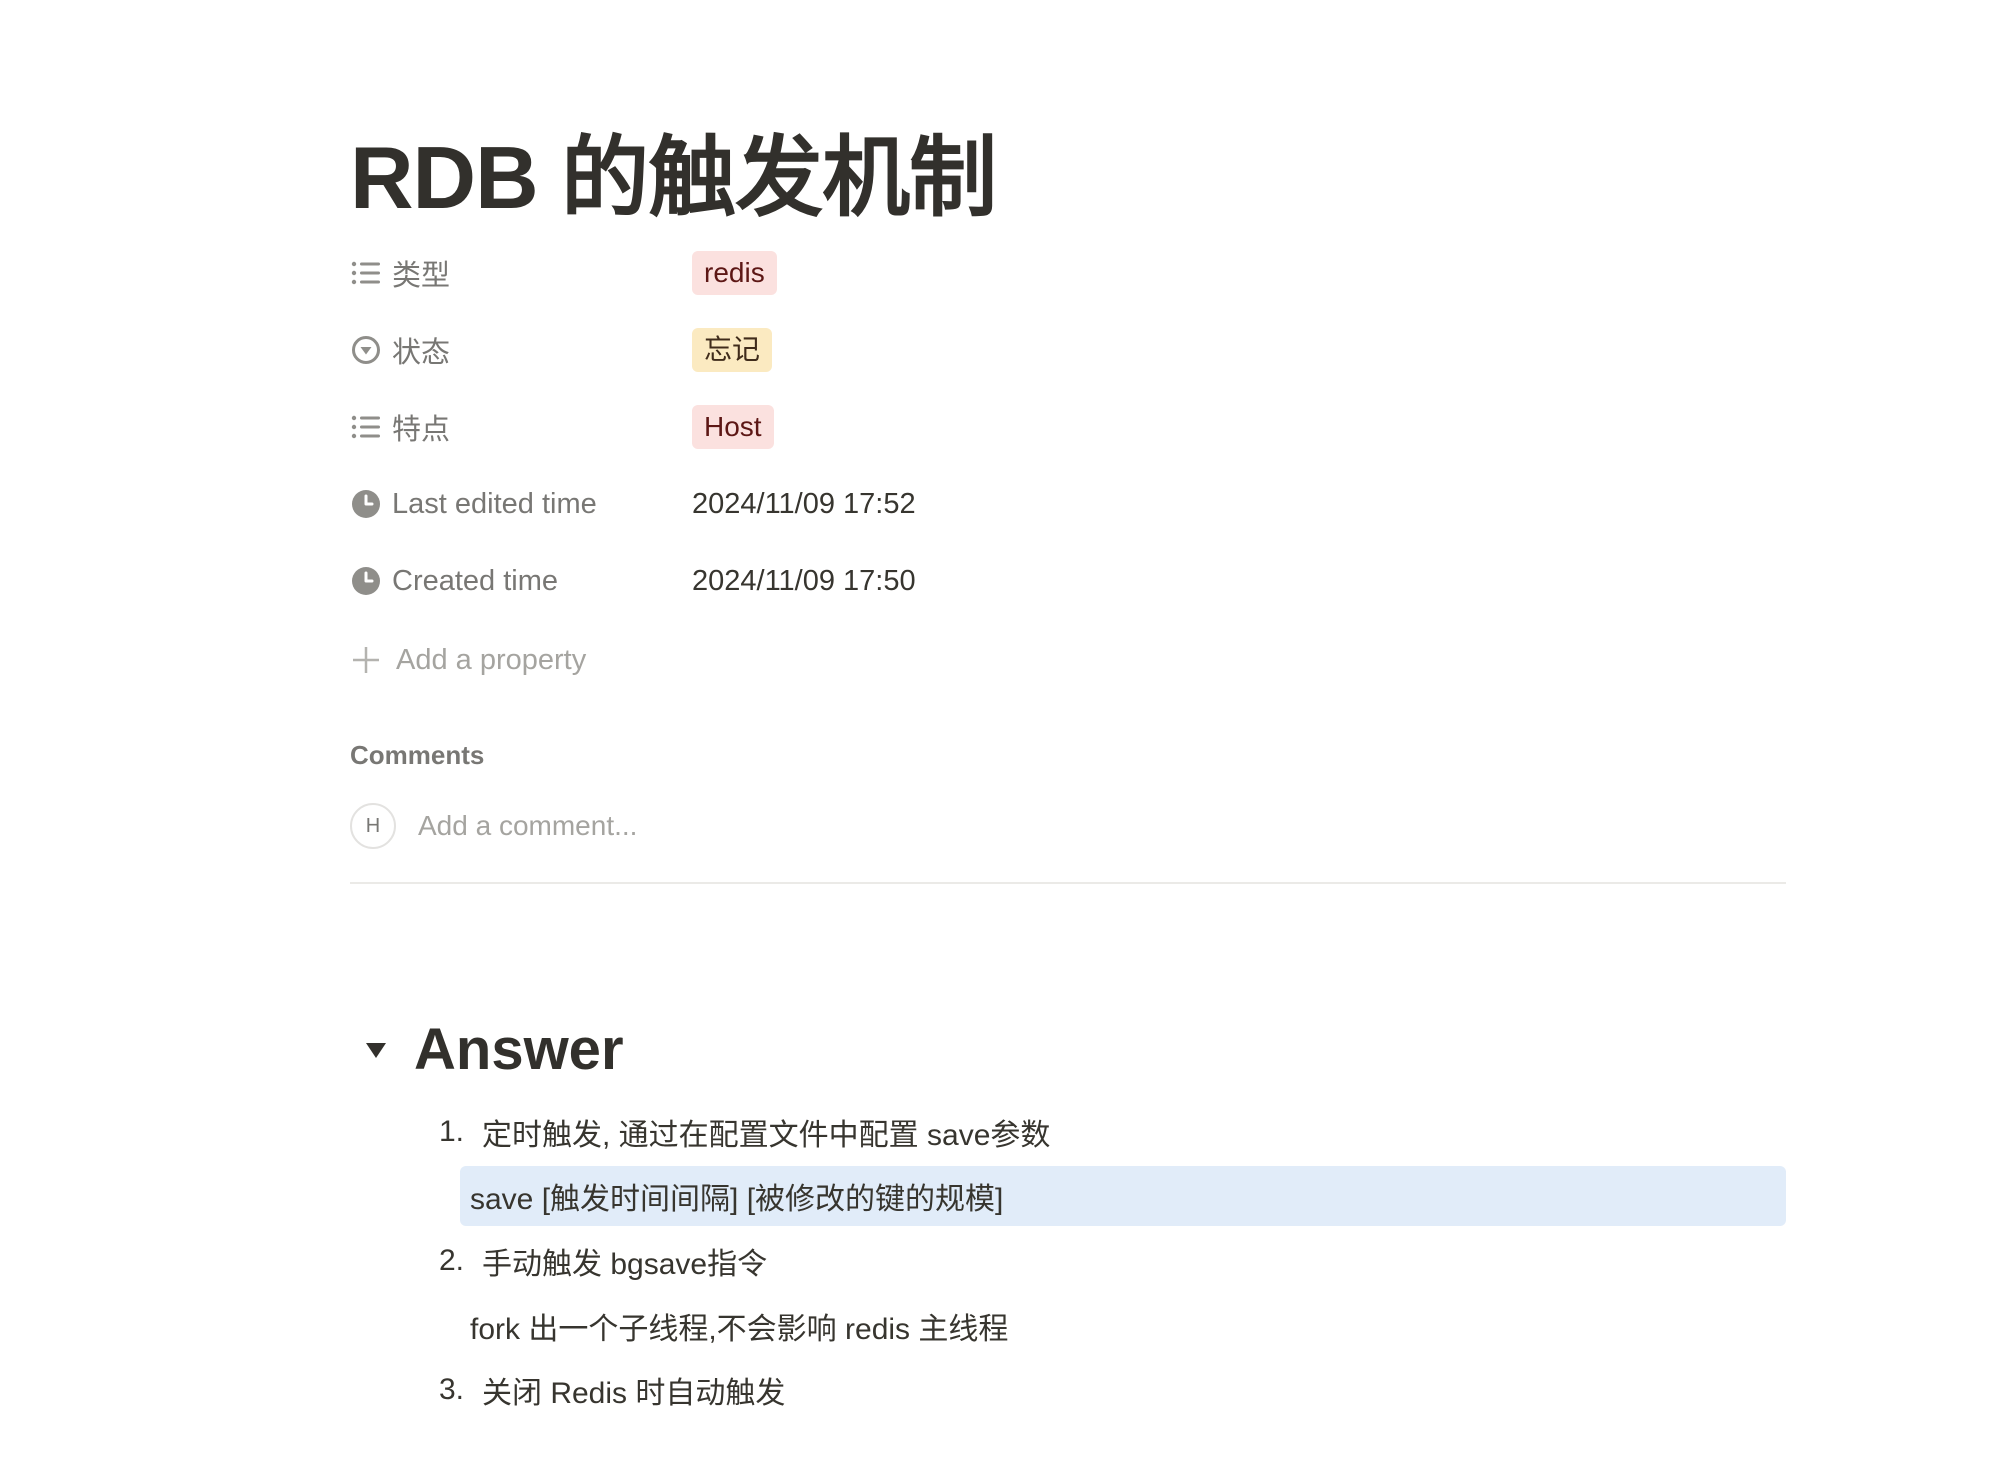 This screenshot has width=2010, height=1474. What do you see at coordinates (417, 755) in the screenshot?
I see `comments-heading: Comments` at bounding box center [417, 755].